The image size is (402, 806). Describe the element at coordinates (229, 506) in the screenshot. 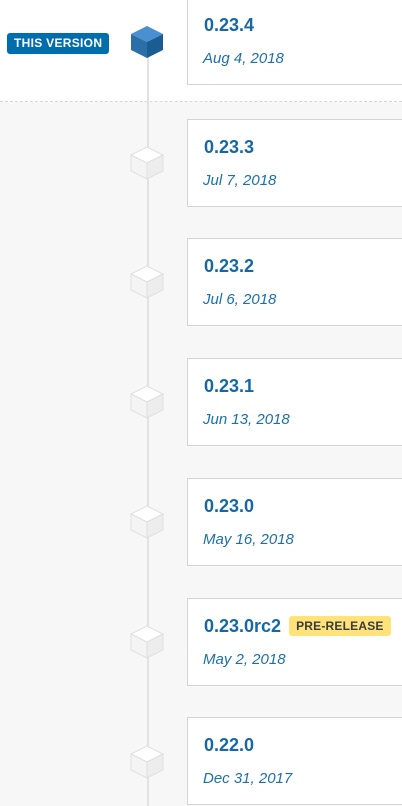

I see `version-number-link: 0.23.0` at that location.